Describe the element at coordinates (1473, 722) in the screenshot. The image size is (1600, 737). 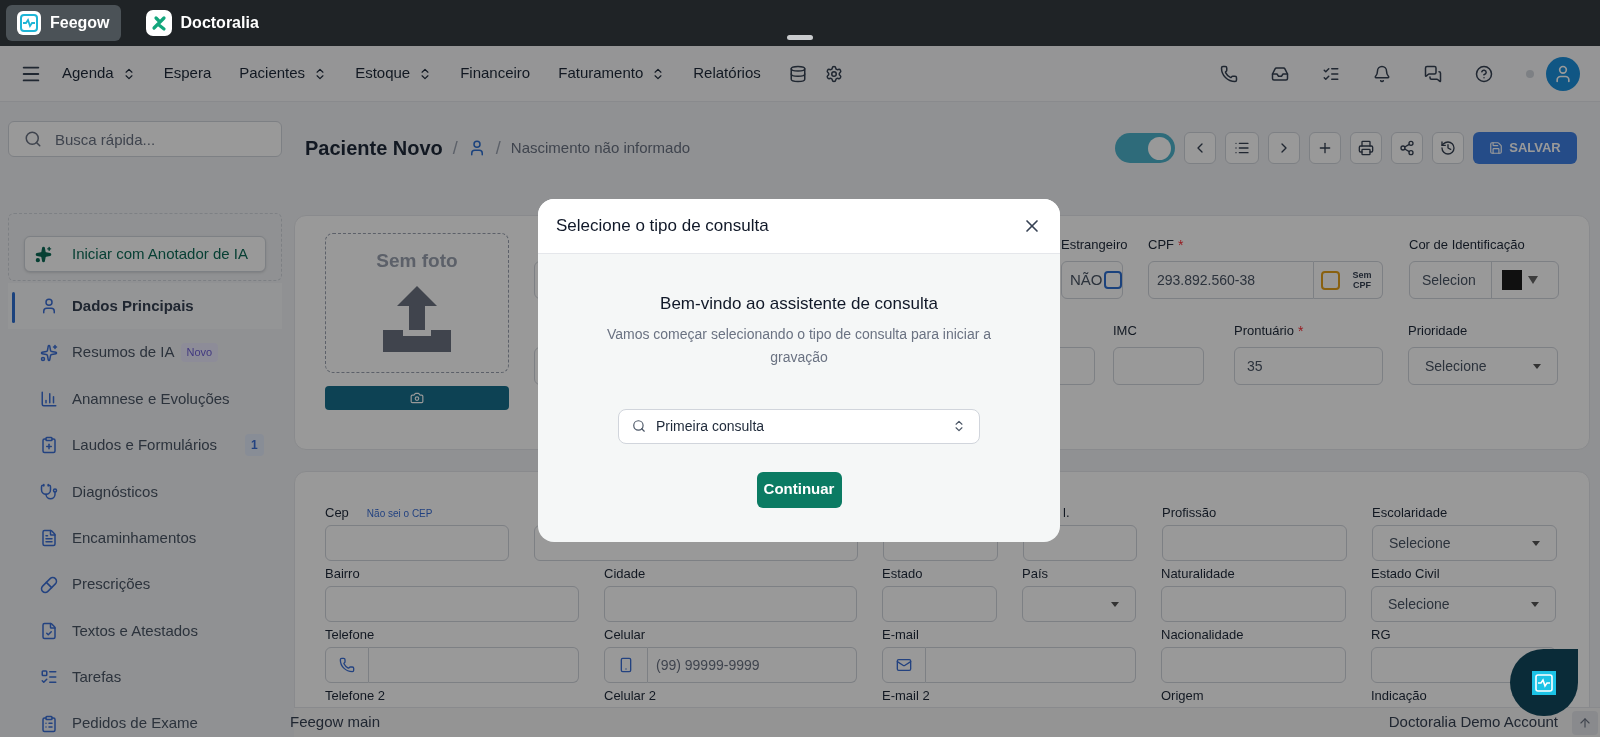
I see `status-right-text: Doctoralia Demo Account` at that location.